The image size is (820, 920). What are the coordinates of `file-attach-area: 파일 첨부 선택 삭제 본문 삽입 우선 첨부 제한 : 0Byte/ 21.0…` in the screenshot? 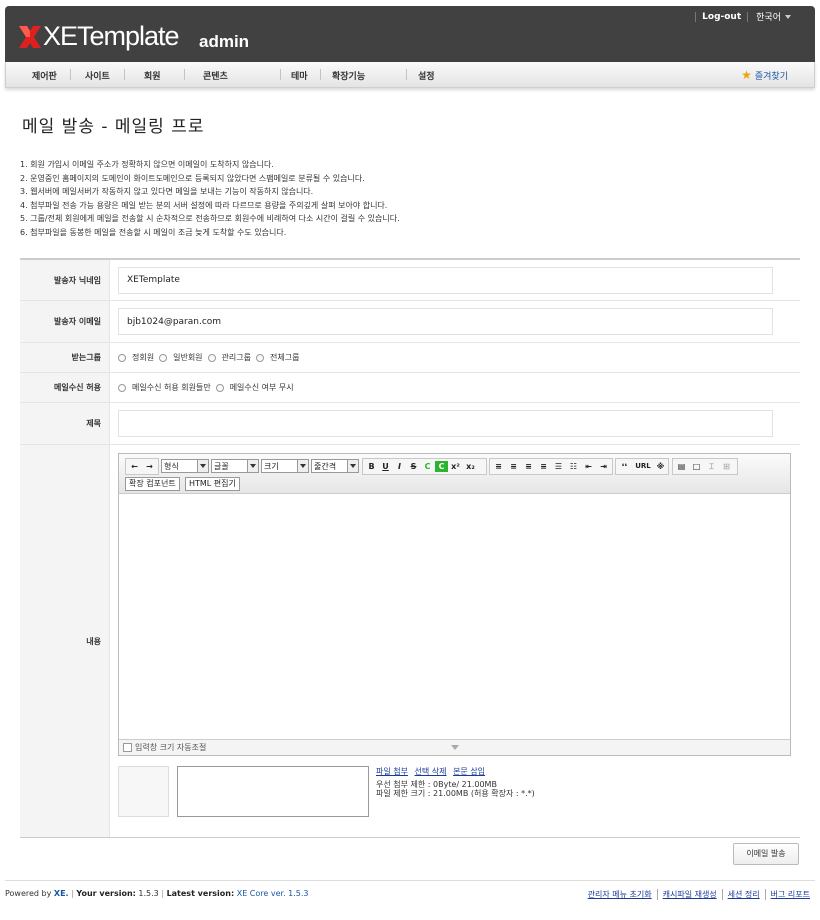 It's located at (454, 807).